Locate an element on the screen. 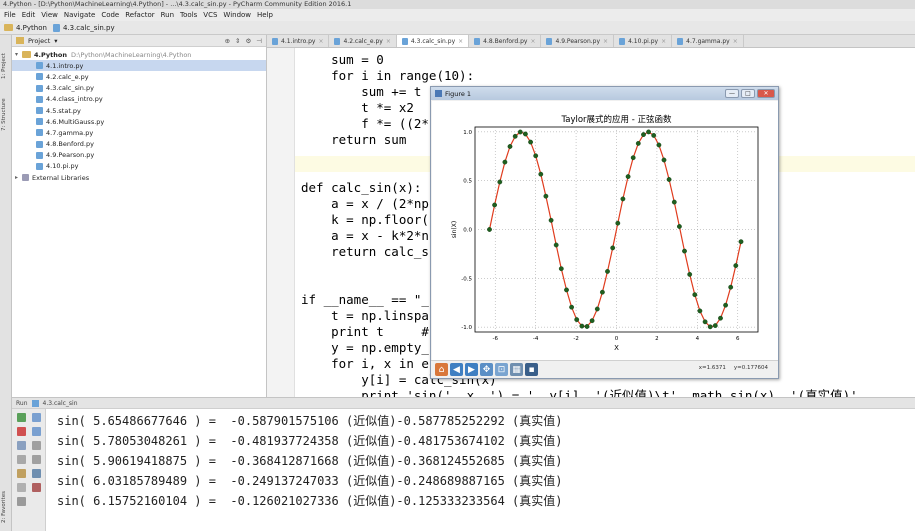 The image size is (915, 531). pause-icon is located at coordinates (21, 445).